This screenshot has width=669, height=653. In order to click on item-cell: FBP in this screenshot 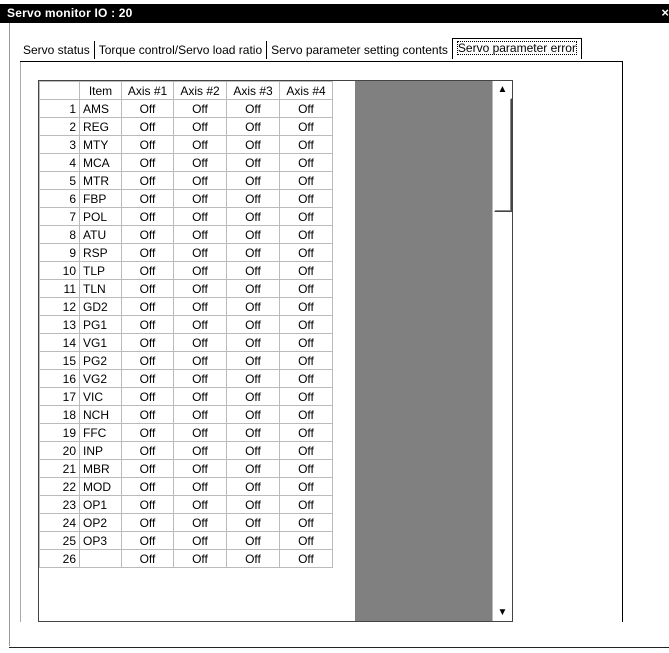, I will do `click(100, 198)`.